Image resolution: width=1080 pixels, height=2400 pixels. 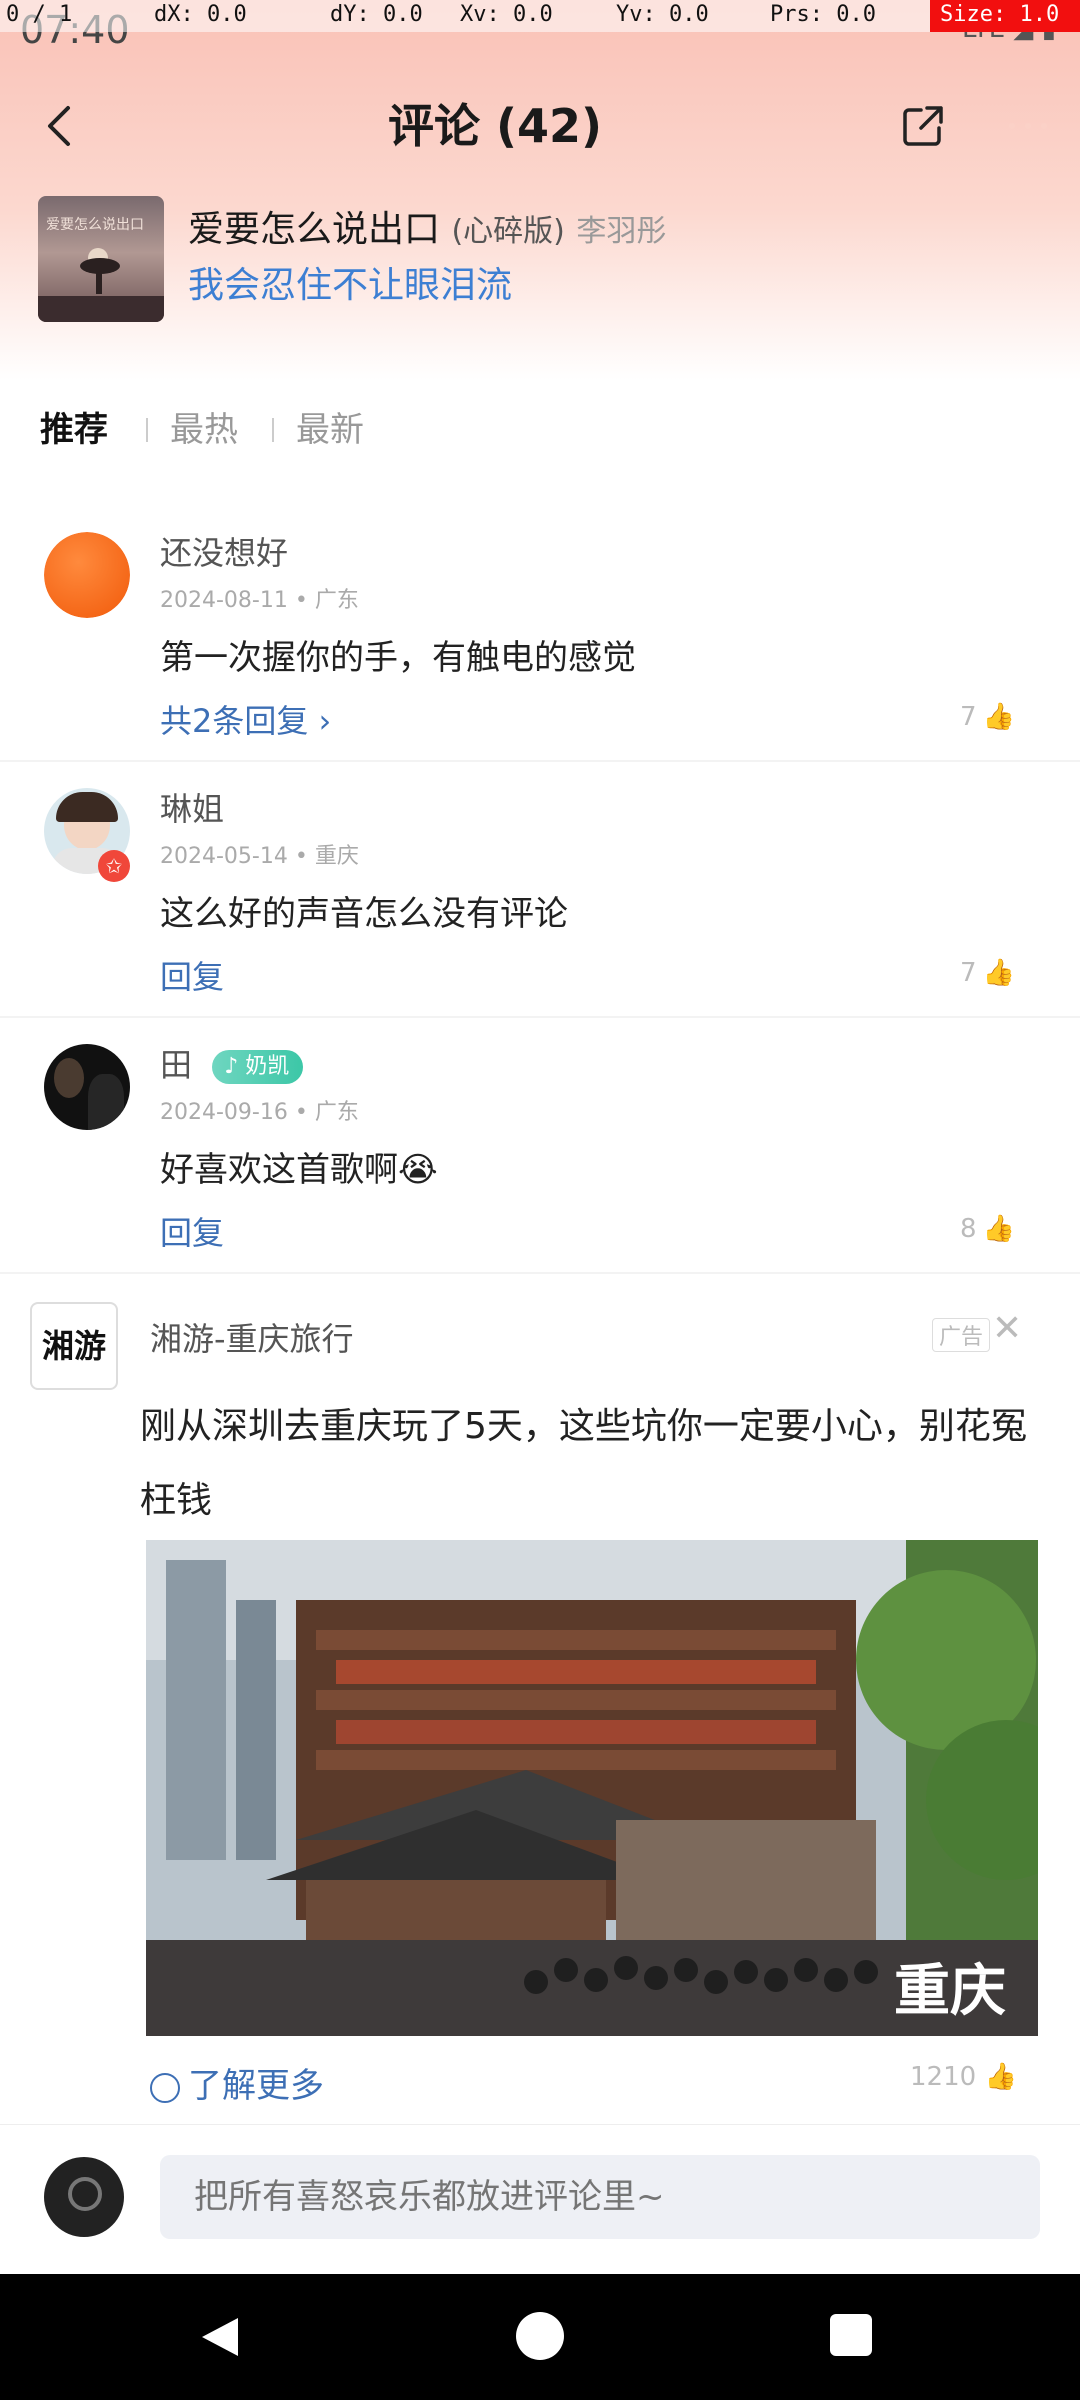 What do you see at coordinates (84, 2197) in the screenshot?
I see `my-avatar` at bounding box center [84, 2197].